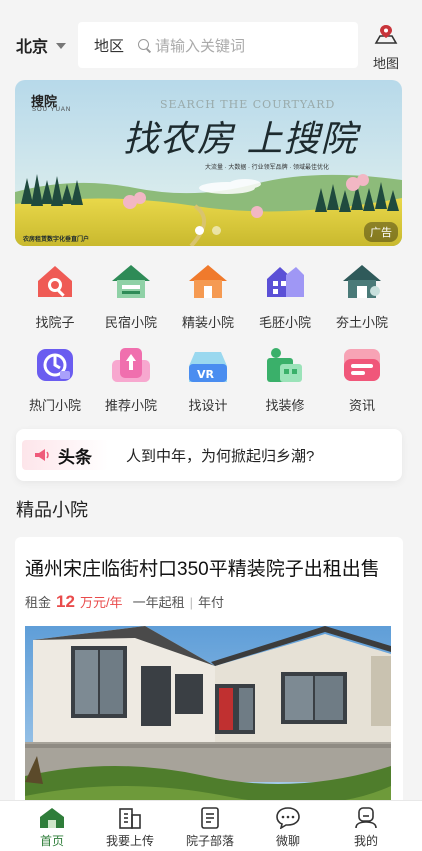 The height and width of the screenshot is (851, 422). Describe the element at coordinates (206, 567) in the screenshot. I see `listing-title: 通州宋庄临街村口350平精装院子出租出售` at that location.